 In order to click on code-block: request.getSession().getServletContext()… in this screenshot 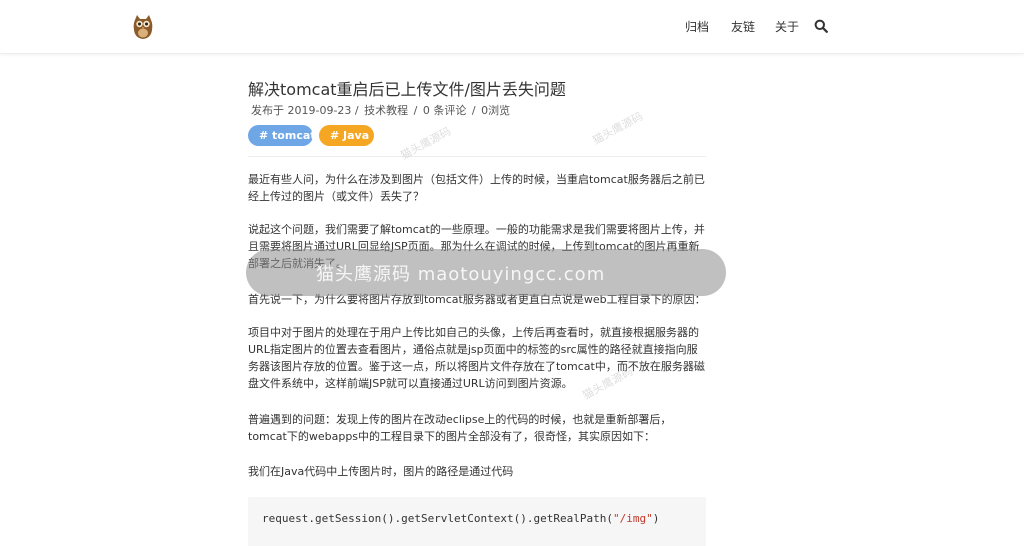, I will do `click(477, 521)`.